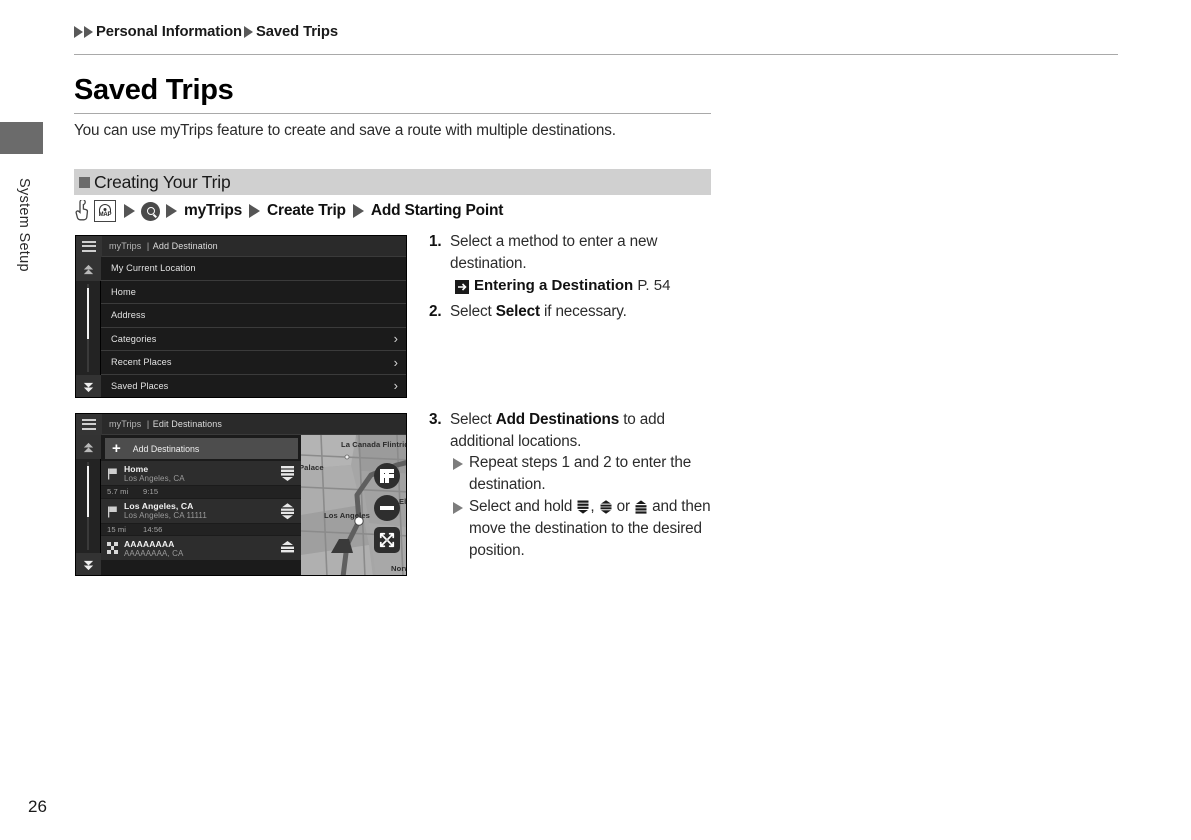 The height and width of the screenshot is (840, 1191). Describe the element at coordinates (84, 182) in the screenshot. I see `section-marker-icon` at that location.